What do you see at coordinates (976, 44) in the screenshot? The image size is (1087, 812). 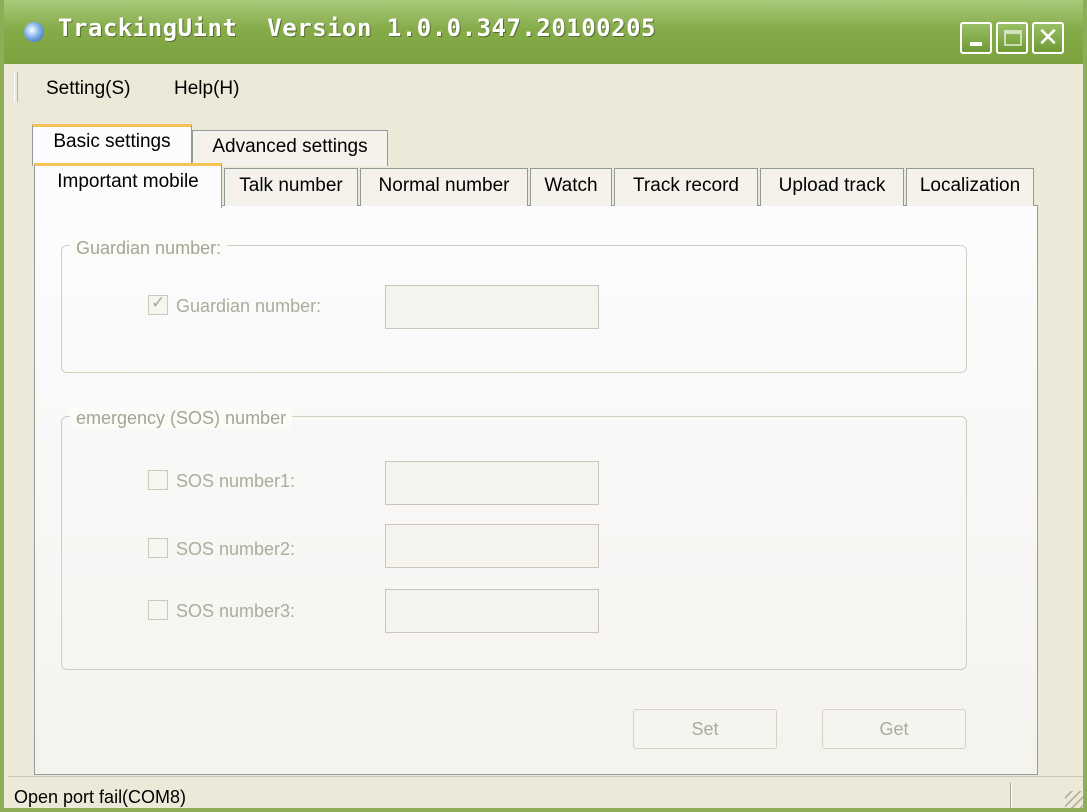 I see `minimize-icon` at bounding box center [976, 44].